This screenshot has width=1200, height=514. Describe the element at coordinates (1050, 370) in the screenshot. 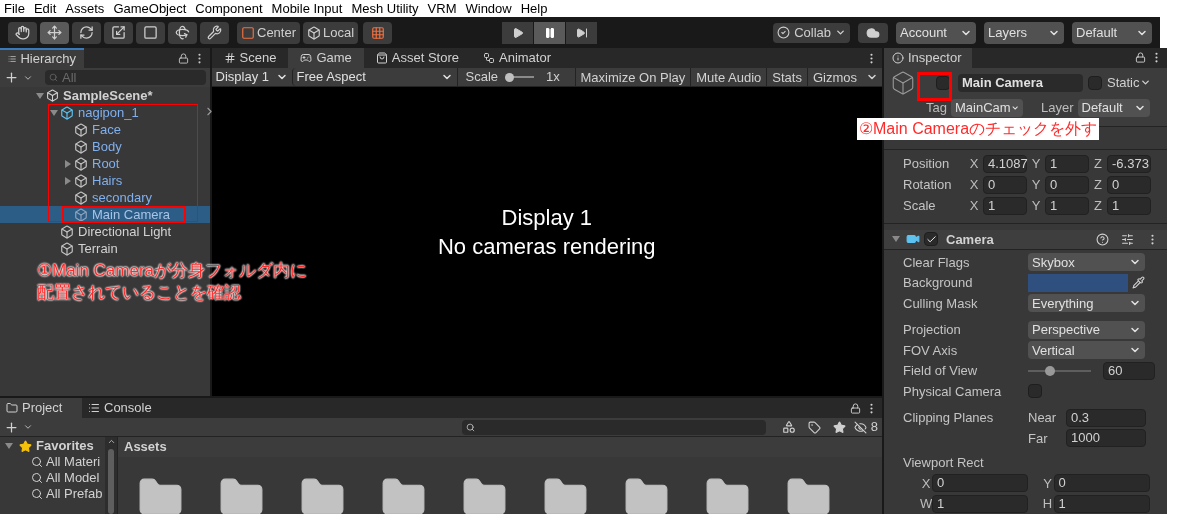

I see `slider-thumb` at that location.